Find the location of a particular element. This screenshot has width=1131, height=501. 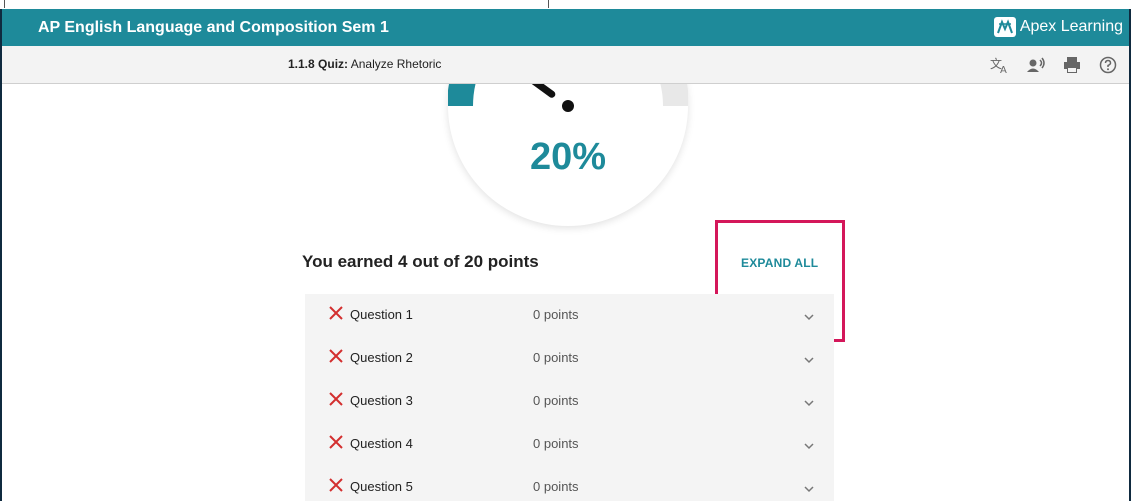

help-icon is located at coordinates (1108, 65).